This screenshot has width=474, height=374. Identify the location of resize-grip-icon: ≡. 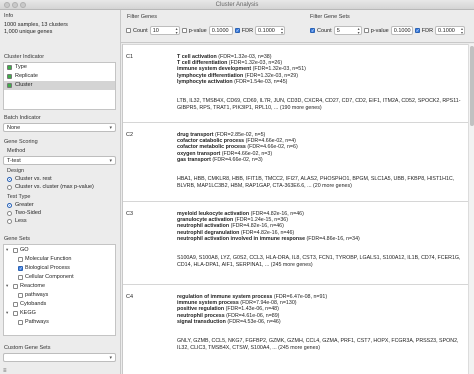
(5, 371).